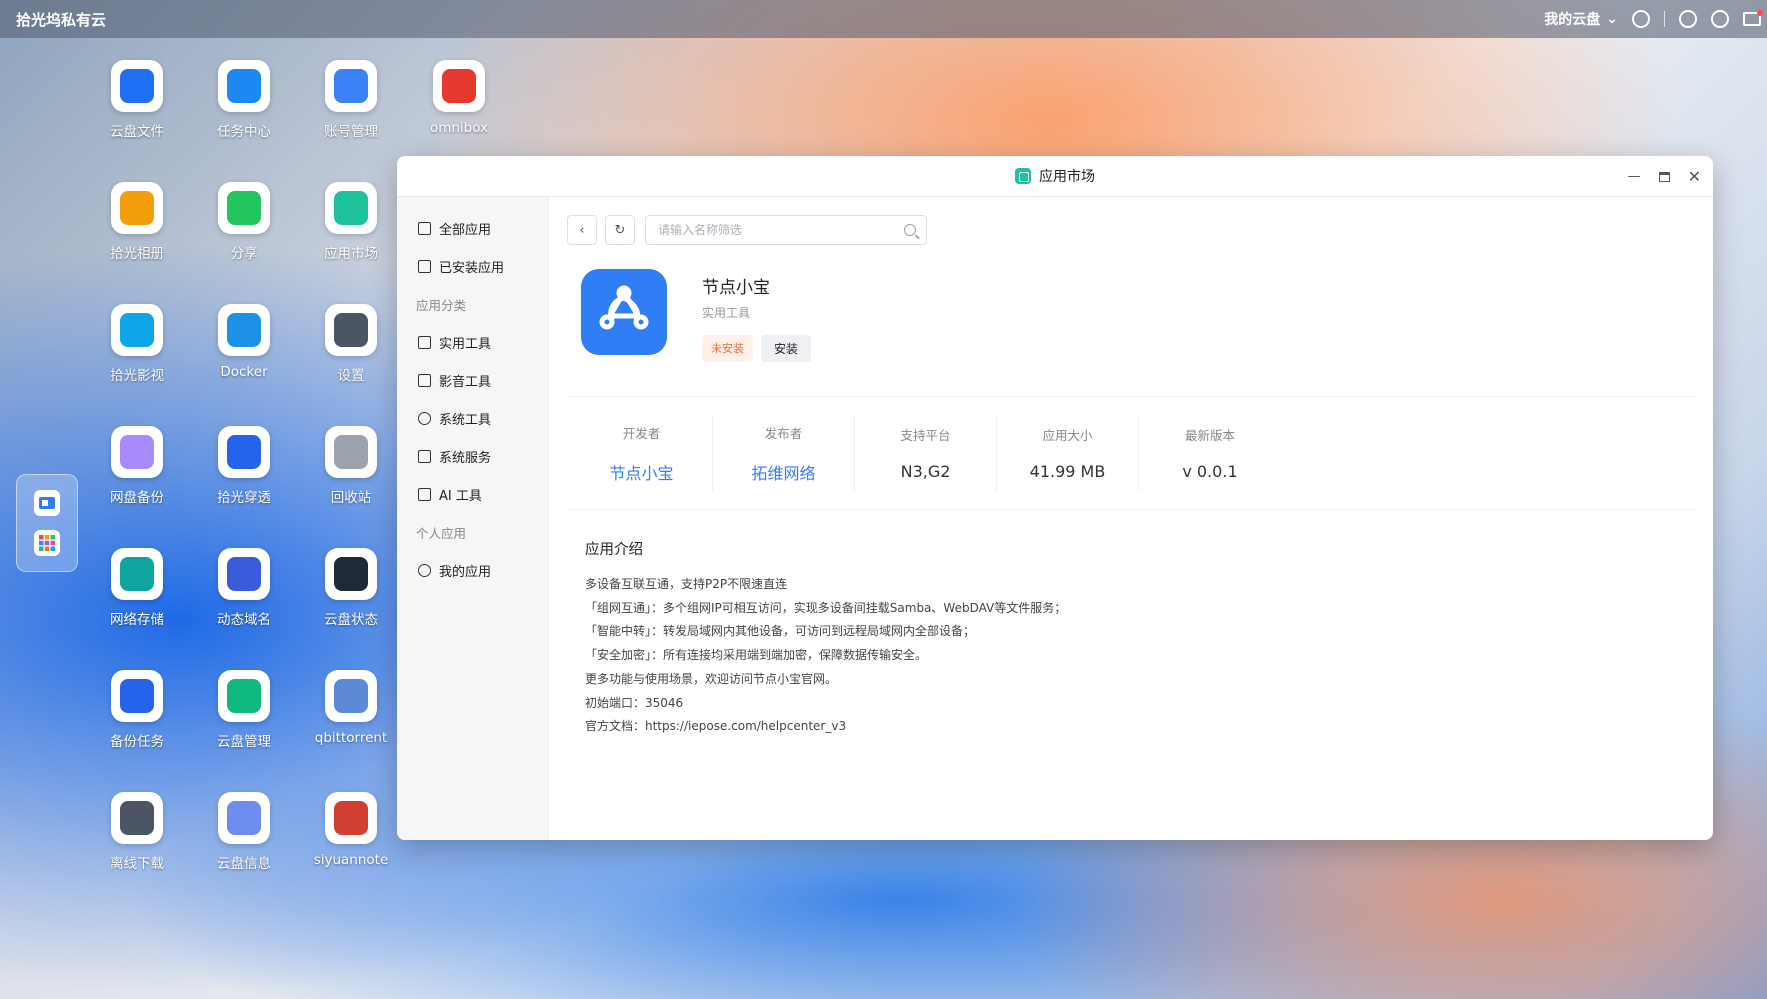  I want to click on desktop-app: 回收站, so click(351, 466).